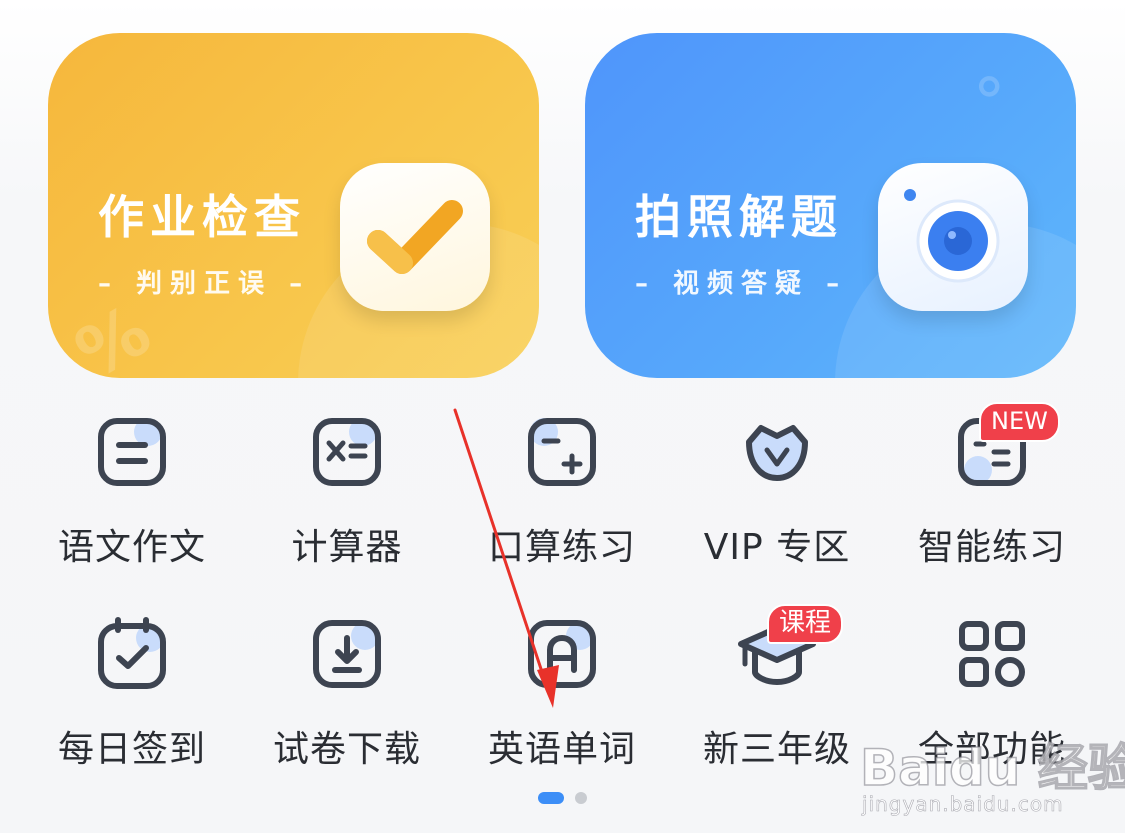 The width and height of the screenshot is (1125, 833). What do you see at coordinates (132, 452) in the screenshot?
I see `essay-icon` at bounding box center [132, 452].